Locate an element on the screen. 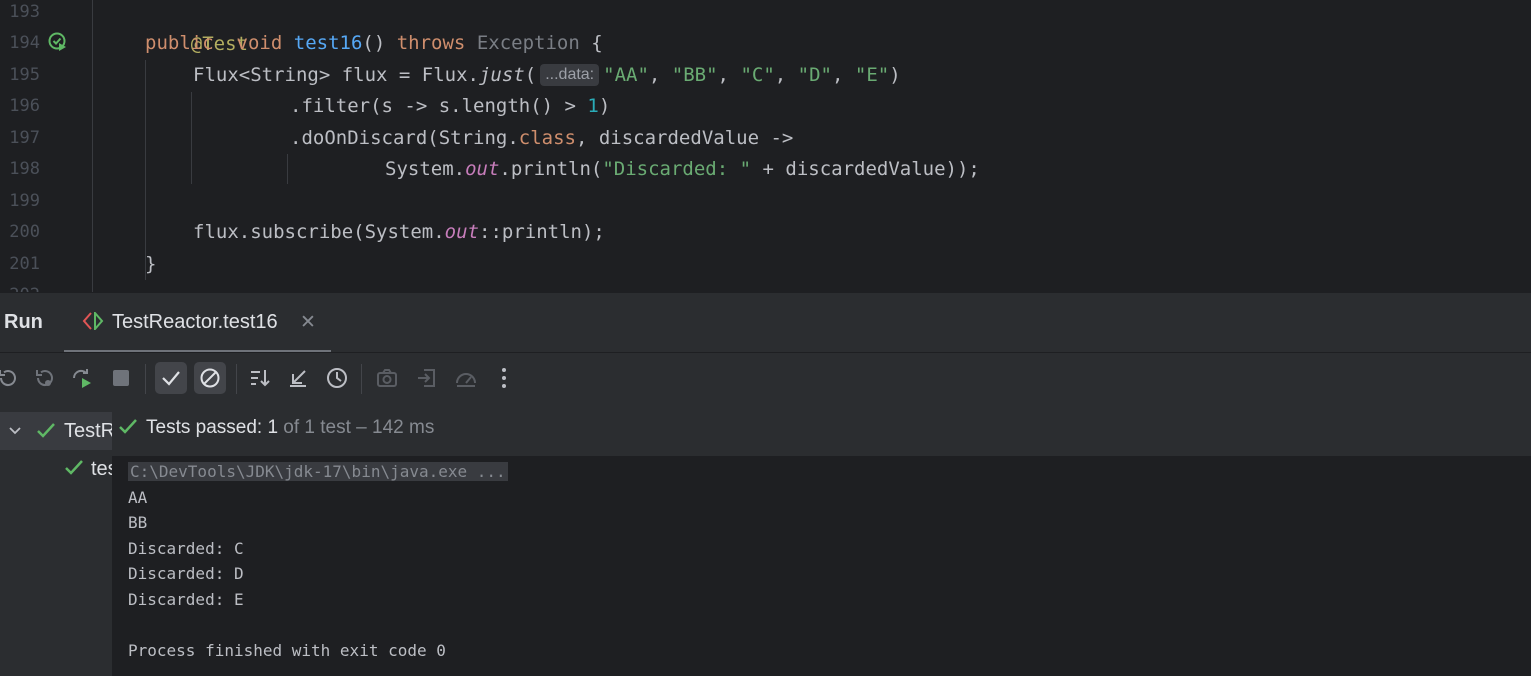 Image resolution: width=1531 pixels, height=676 pixels. status-prefix: Tests passed: is located at coordinates (207, 427).